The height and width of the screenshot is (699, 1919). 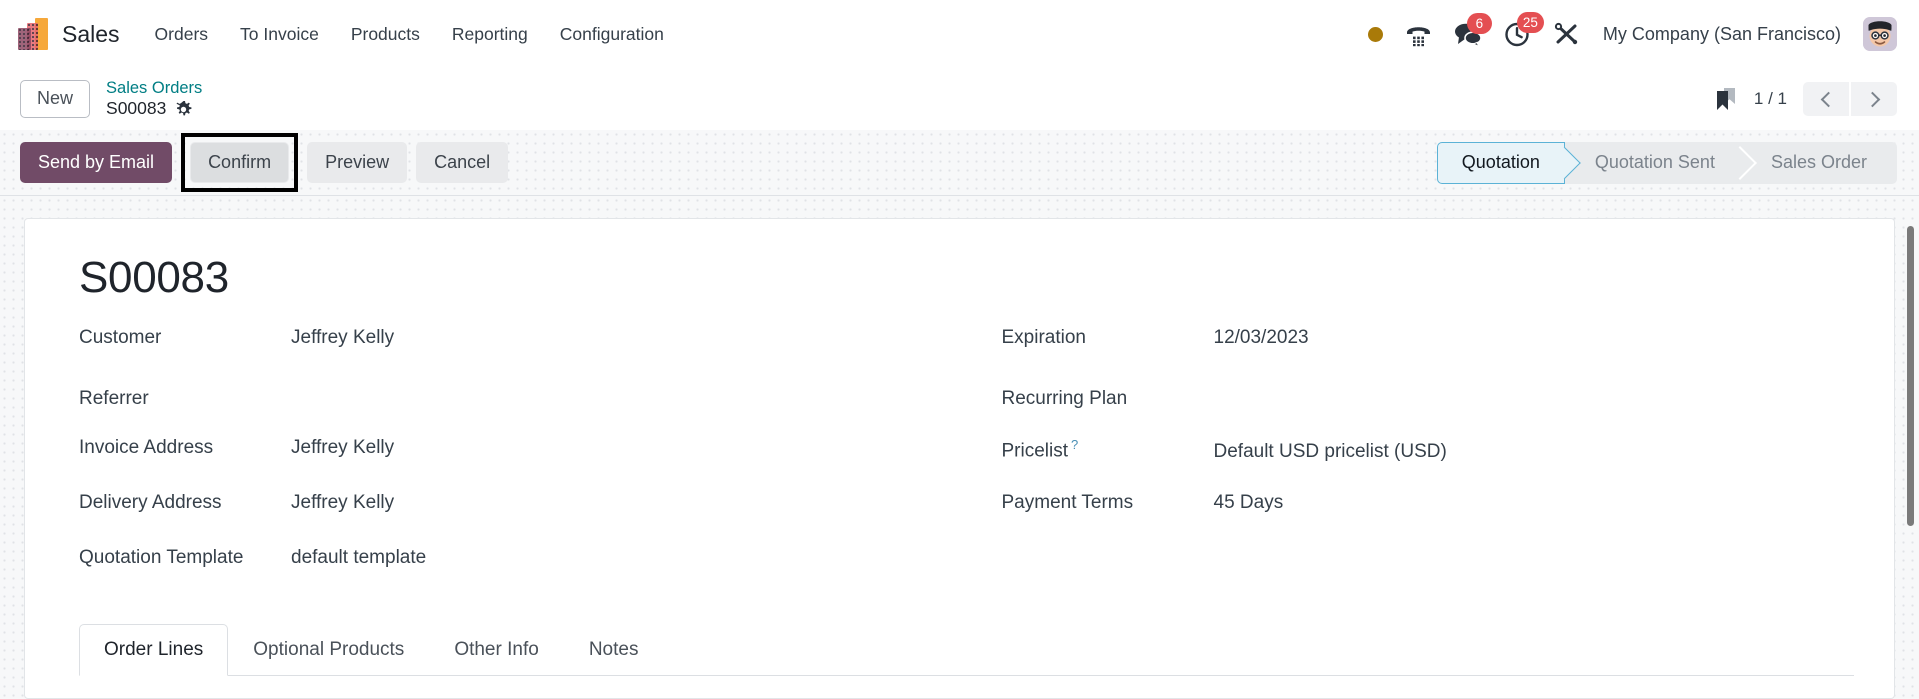 I want to click on field-label-customer: Customer, so click(x=120, y=338).